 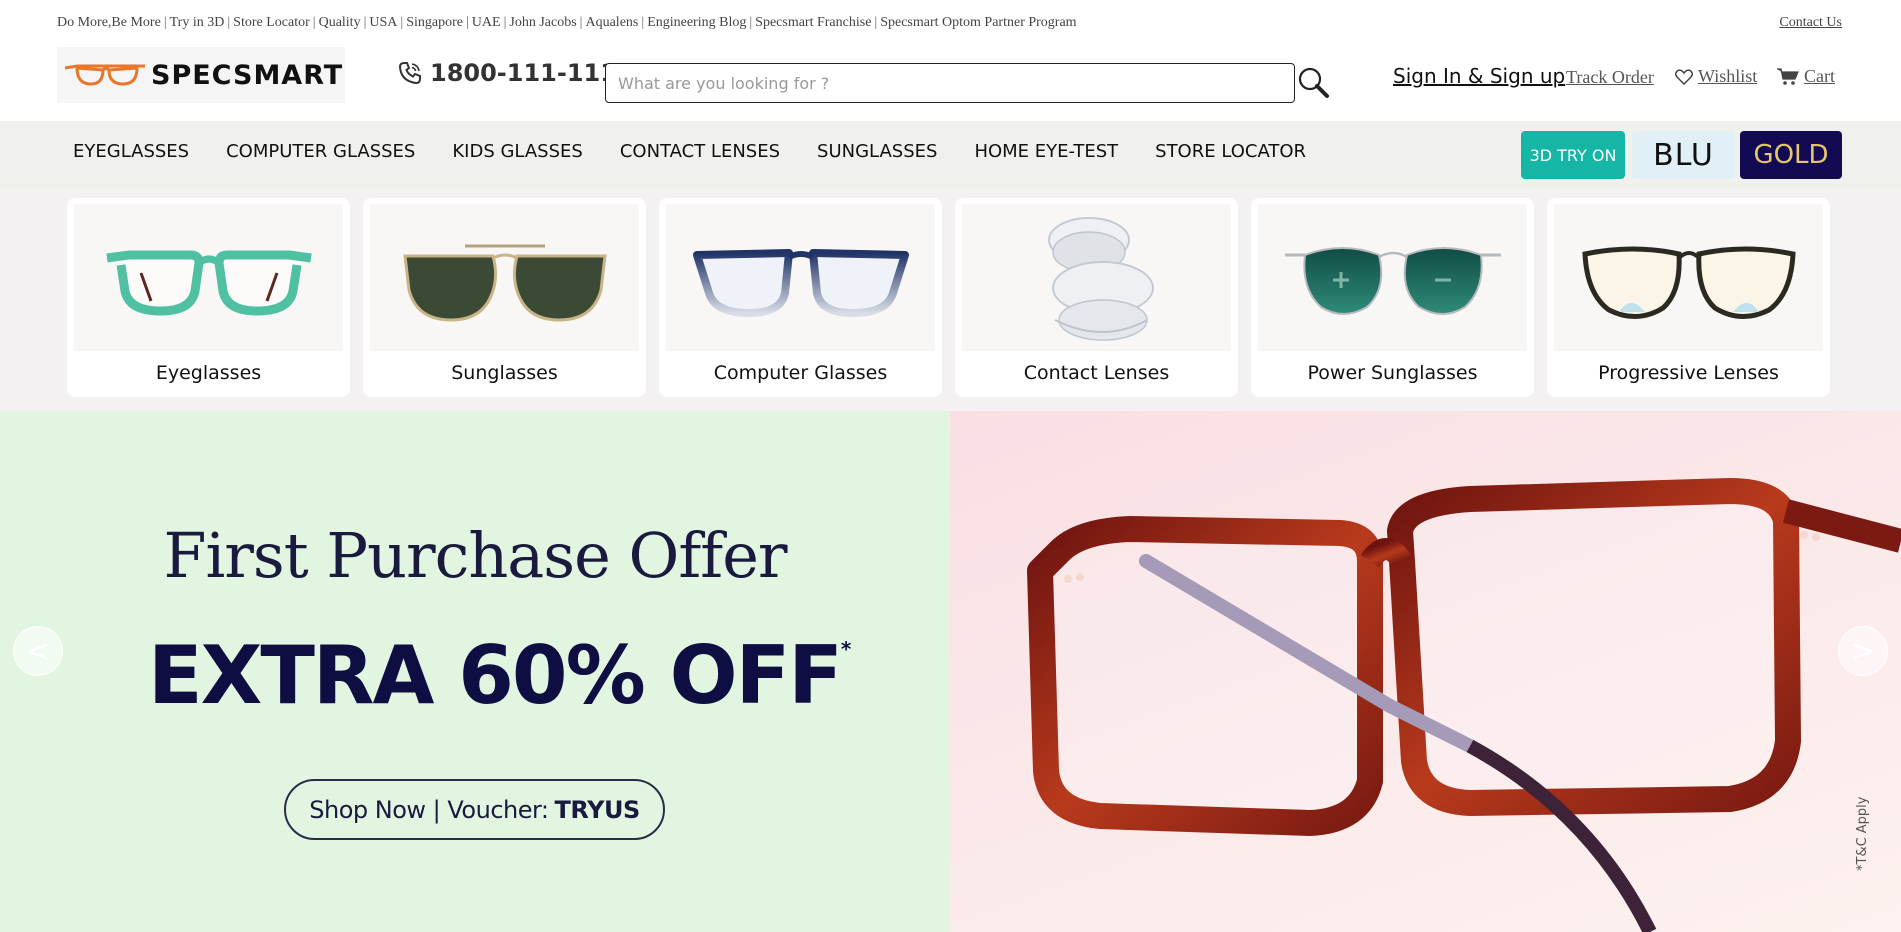 What do you see at coordinates (504, 277) in the screenshot?
I see `sunglasses-image` at bounding box center [504, 277].